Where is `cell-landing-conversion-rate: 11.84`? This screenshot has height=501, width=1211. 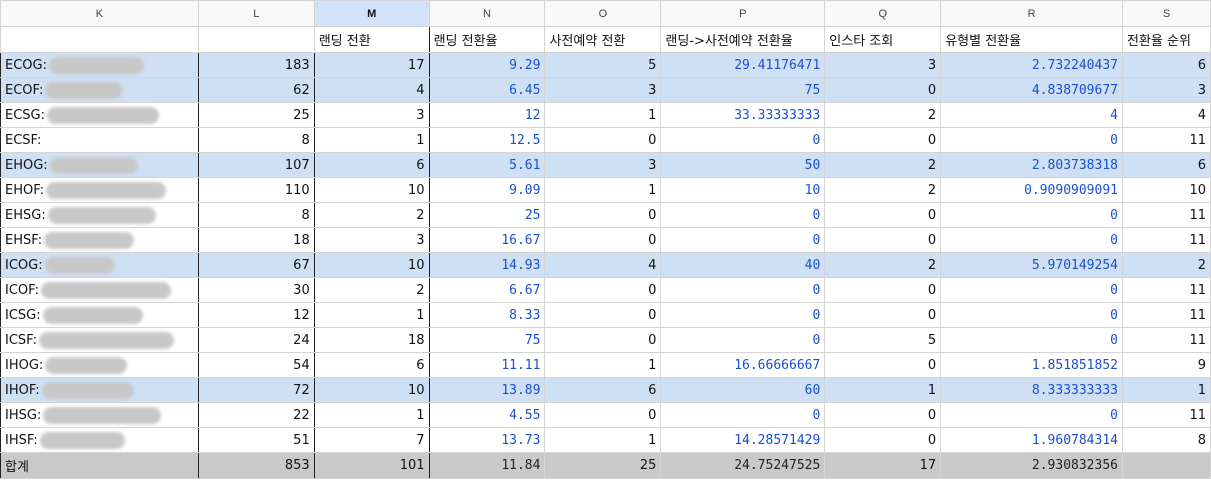 cell-landing-conversion-rate: 11.84 is located at coordinates (487, 465).